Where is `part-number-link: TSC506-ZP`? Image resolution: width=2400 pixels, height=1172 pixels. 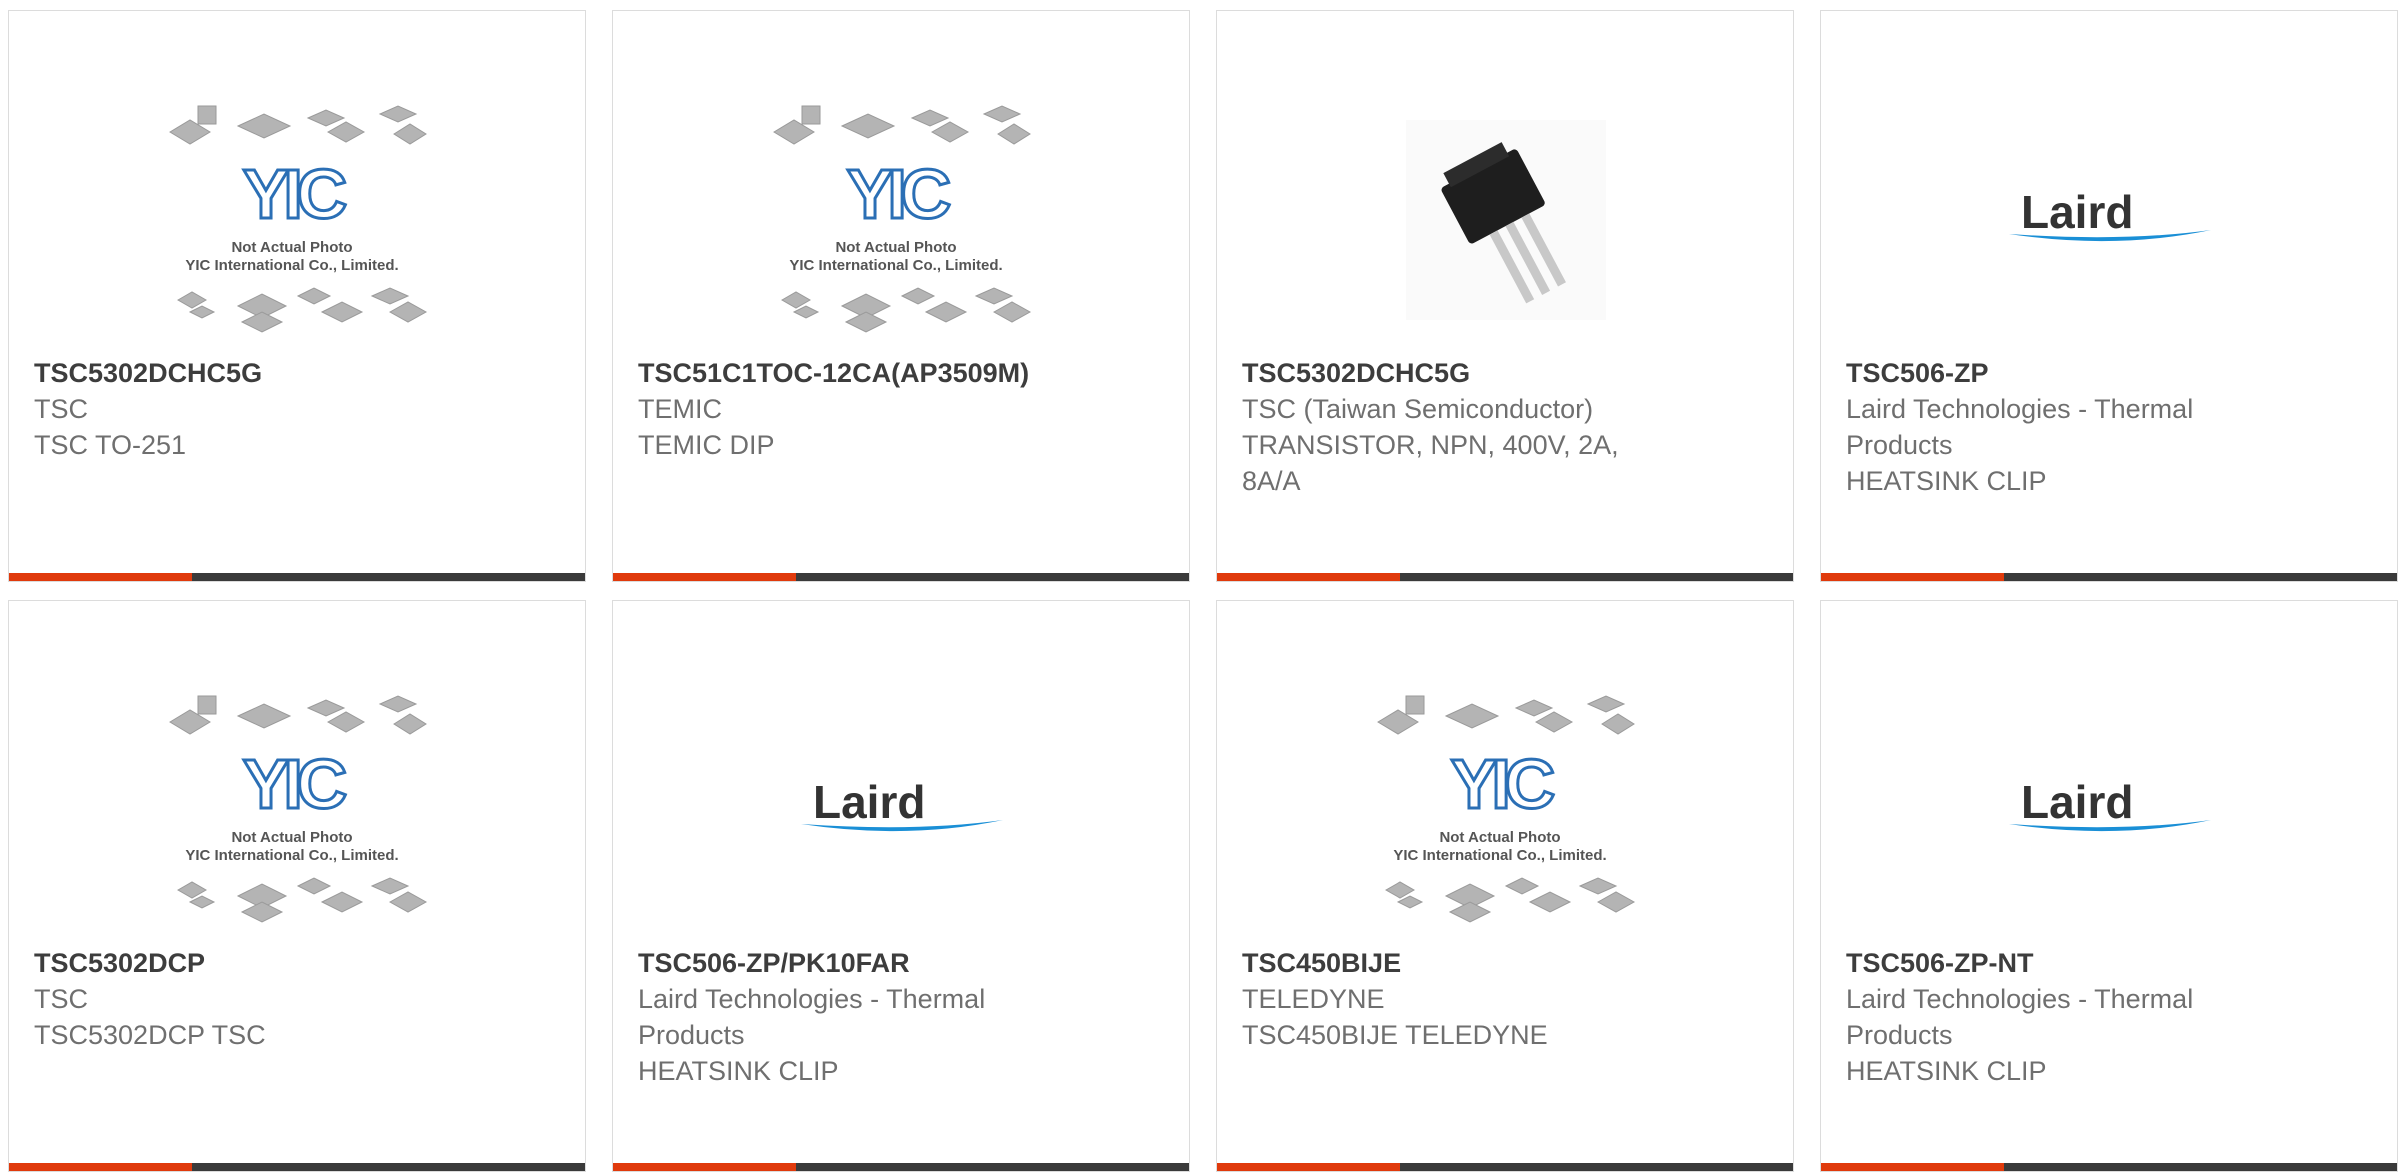
part-number-link: TSC506-ZP is located at coordinates (2066, 373).